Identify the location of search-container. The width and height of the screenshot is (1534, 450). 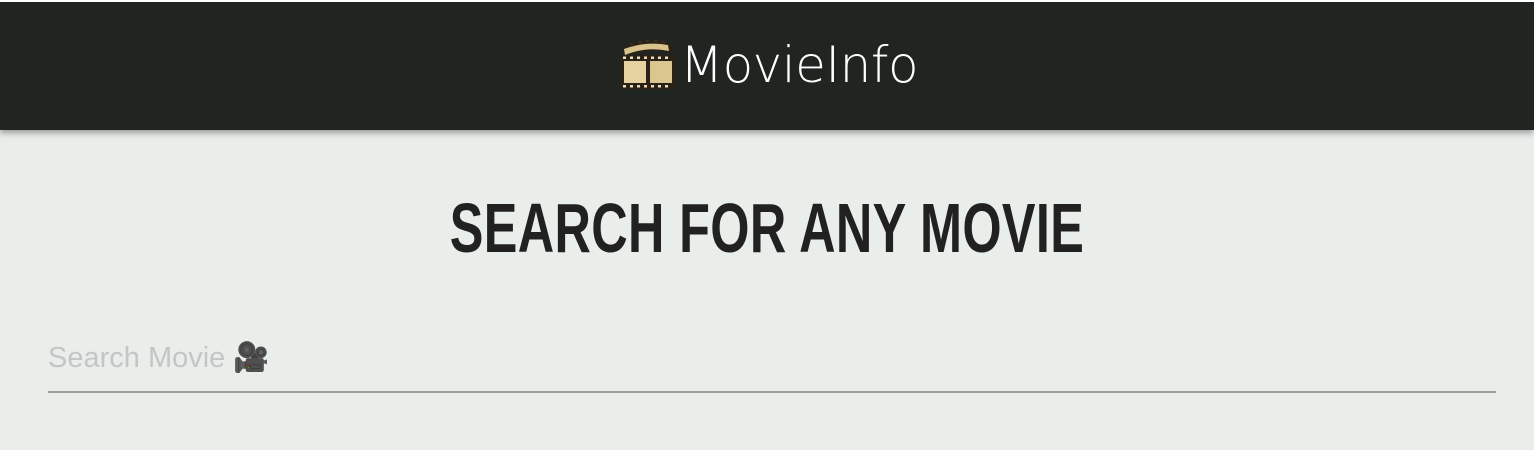
(772, 359).